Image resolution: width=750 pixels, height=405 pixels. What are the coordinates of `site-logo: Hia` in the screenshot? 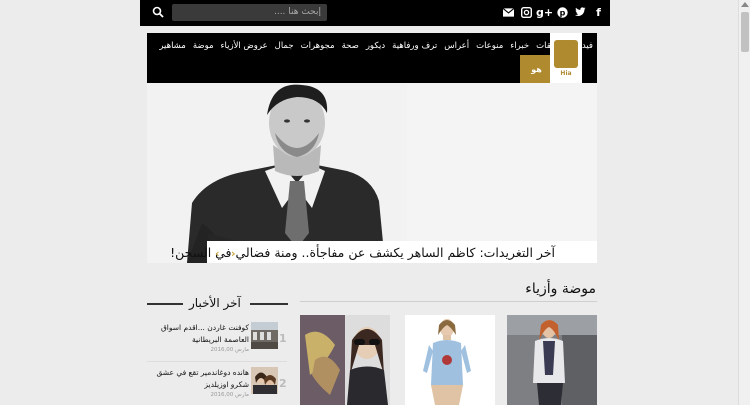 It's located at (566, 58).